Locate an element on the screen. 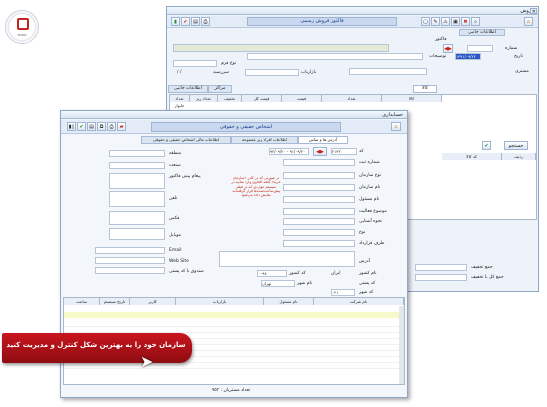  code-field: ۲۱۳۲ is located at coordinates (344, 151).